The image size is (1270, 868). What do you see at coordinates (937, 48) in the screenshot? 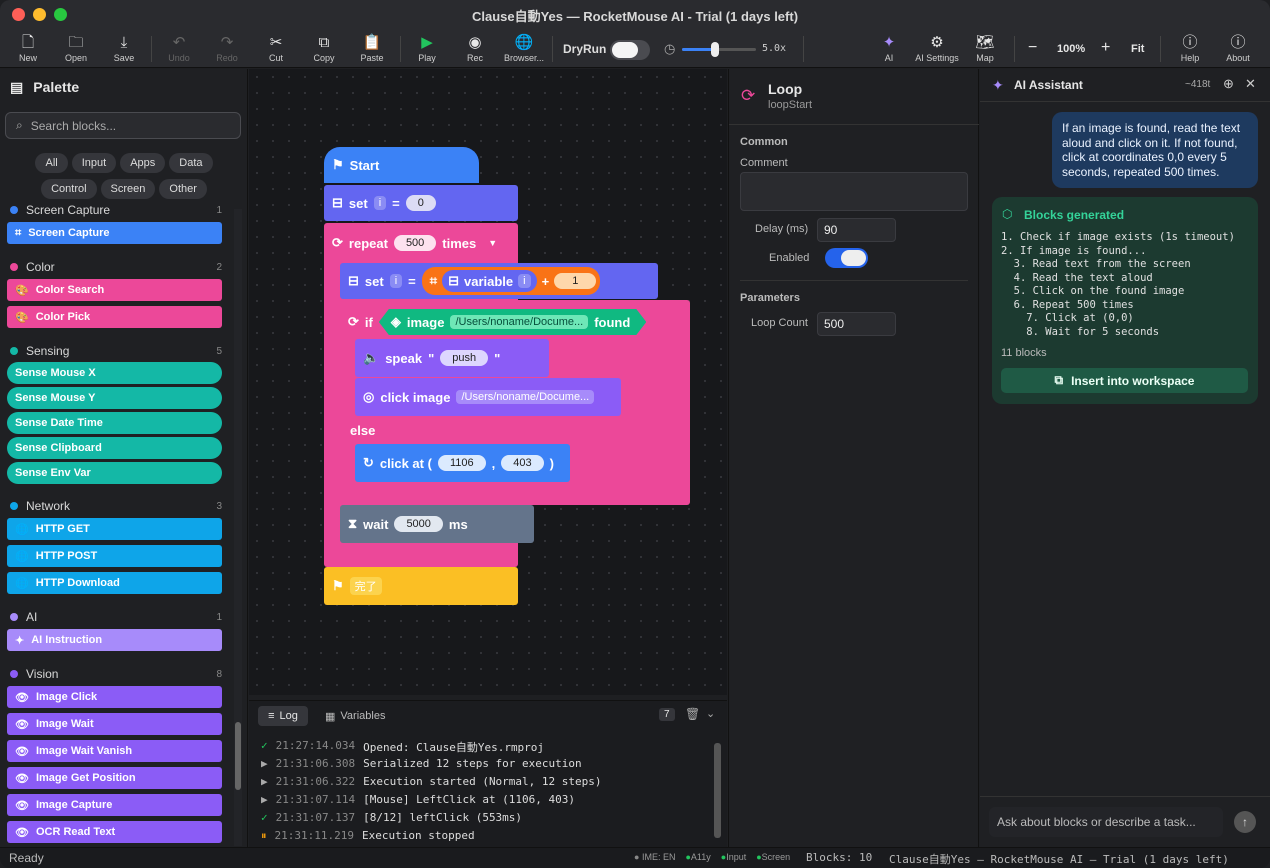
I see `ai-settings-button: ⚙ AI Settings` at bounding box center [937, 48].